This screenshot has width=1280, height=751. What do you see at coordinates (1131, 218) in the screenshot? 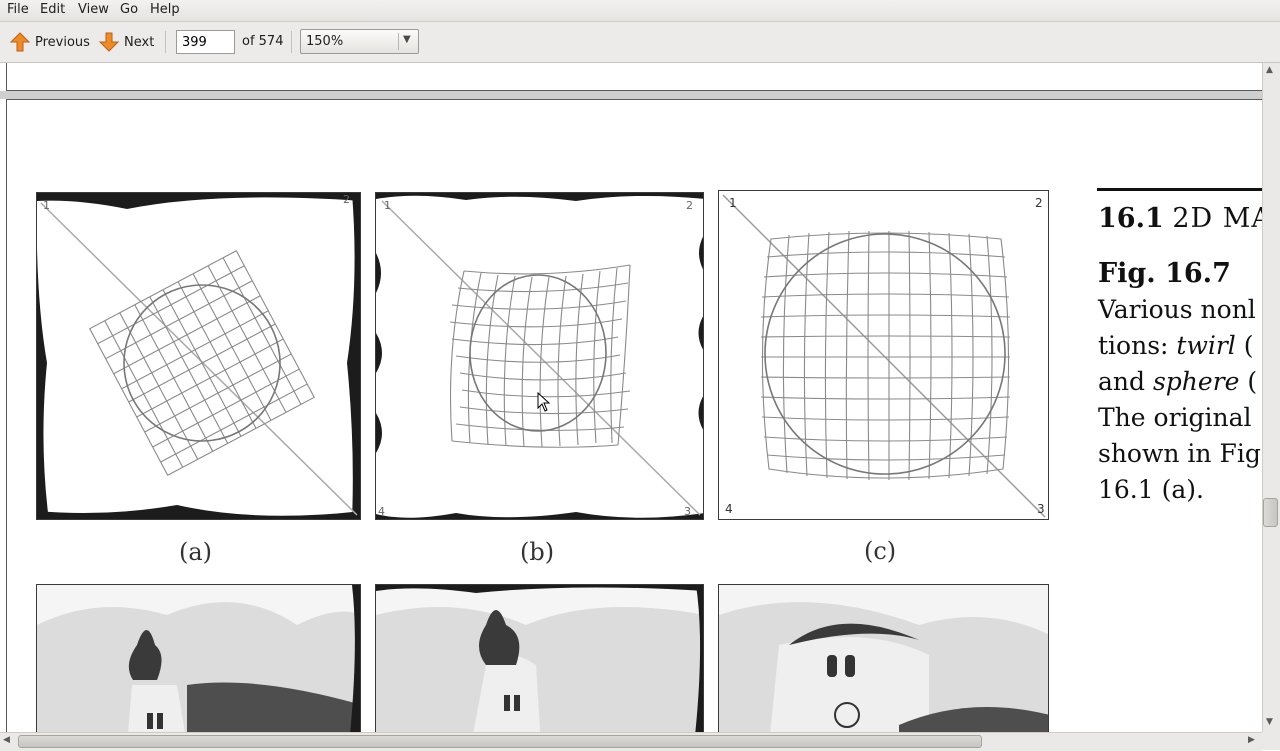
I see `section-number: 16.1` at bounding box center [1131, 218].